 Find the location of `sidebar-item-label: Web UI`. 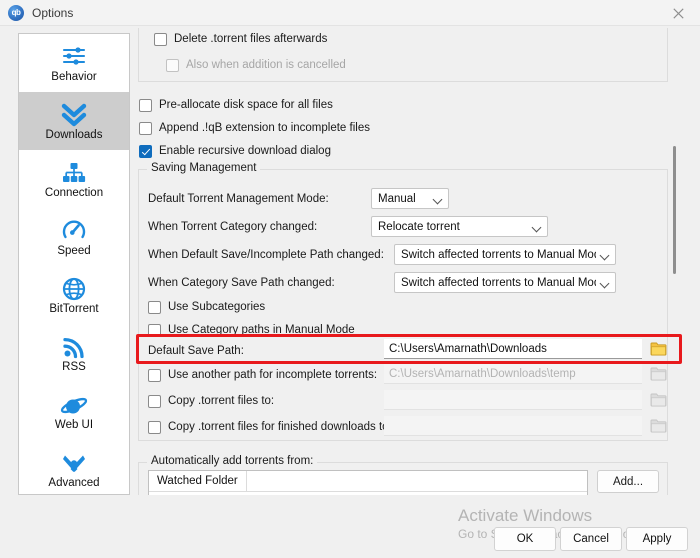

sidebar-item-label: Web UI is located at coordinates (74, 424).